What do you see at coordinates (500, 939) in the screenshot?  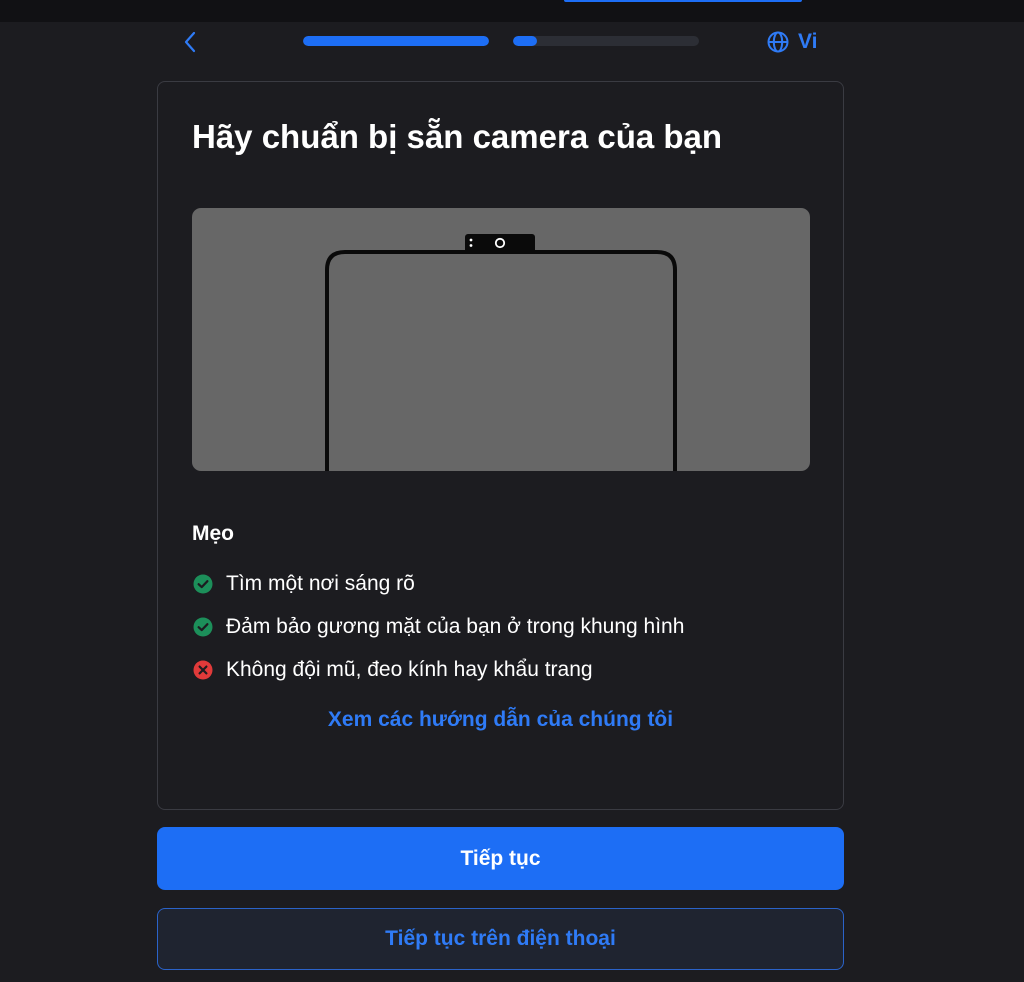 I see `continue-on-phone-button: Tiếp tục trên điện thoại` at bounding box center [500, 939].